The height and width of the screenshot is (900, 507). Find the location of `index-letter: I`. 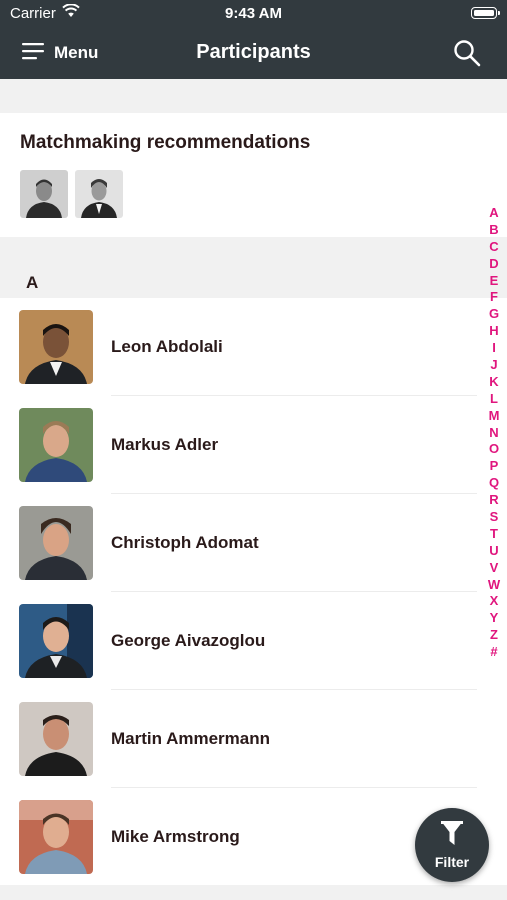

index-letter: I is located at coordinates (494, 348).